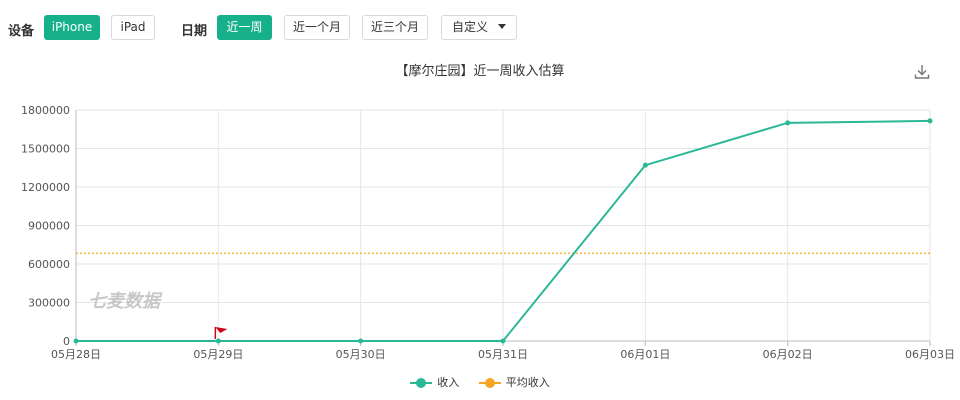 This screenshot has width=960, height=400. I want to click on chart-annotations, so click(221, 333).